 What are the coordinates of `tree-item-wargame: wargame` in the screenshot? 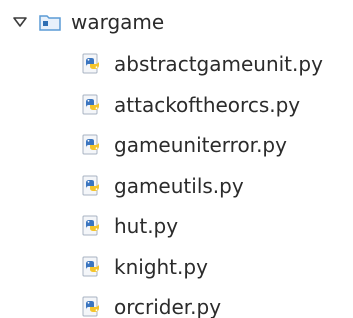 It's located at (88, 22).